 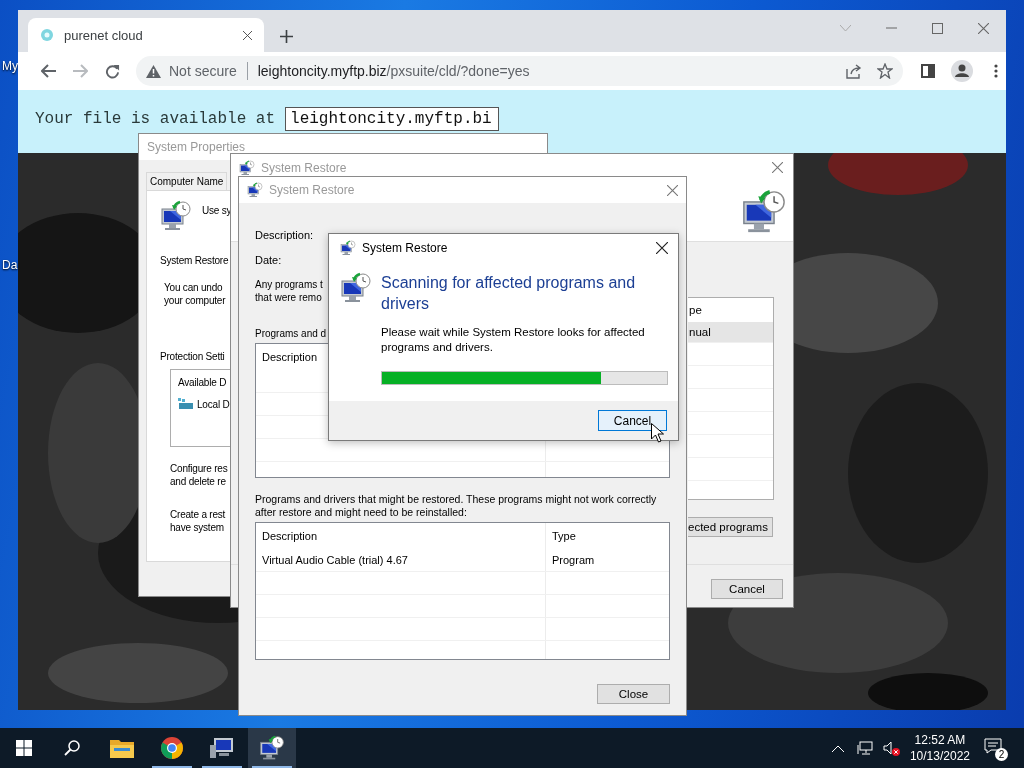 I want to click on reload-icon, so click(x=112, y=71).